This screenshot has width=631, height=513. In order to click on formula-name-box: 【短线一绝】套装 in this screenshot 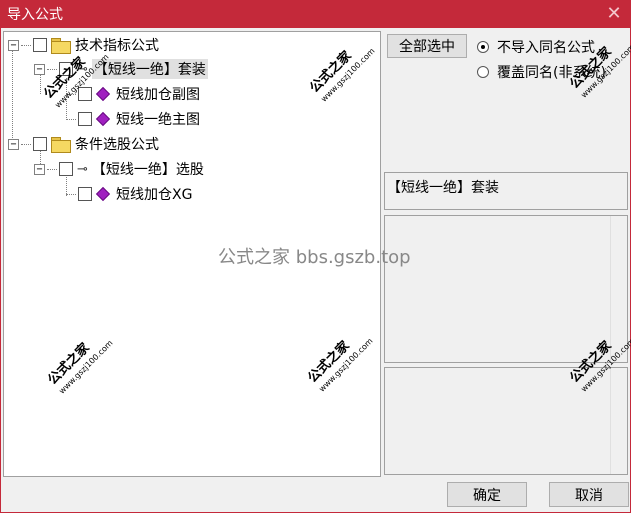, I will do `click(506, 191)`.